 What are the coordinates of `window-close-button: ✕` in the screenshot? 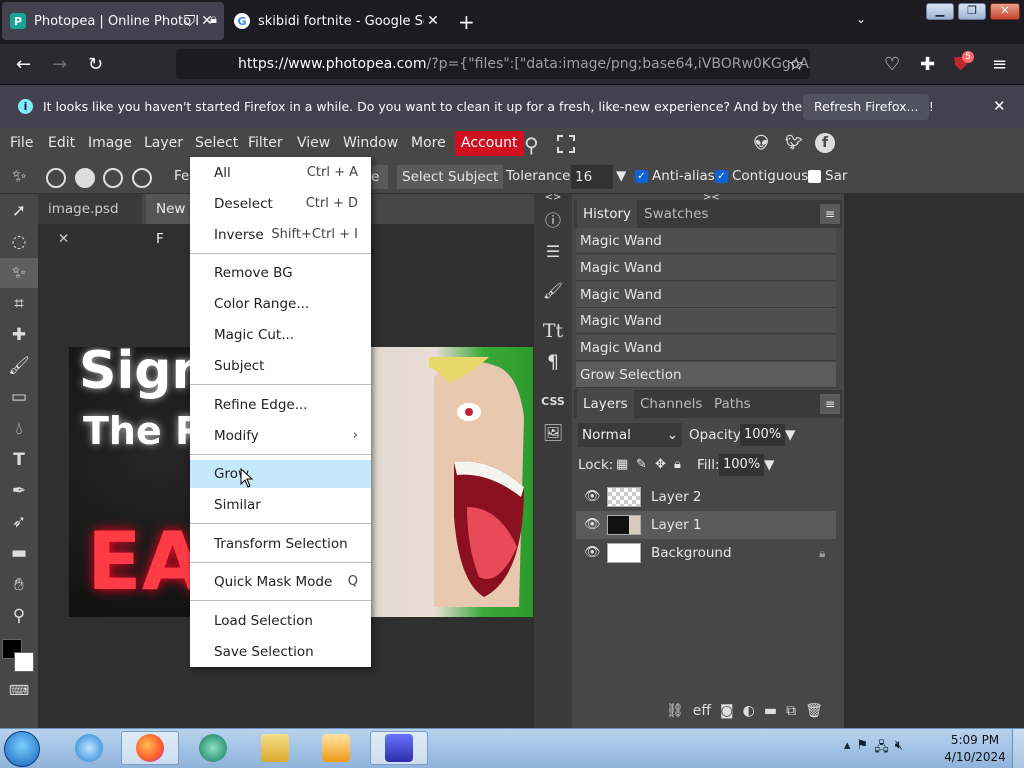 It's located at (1005, 11).